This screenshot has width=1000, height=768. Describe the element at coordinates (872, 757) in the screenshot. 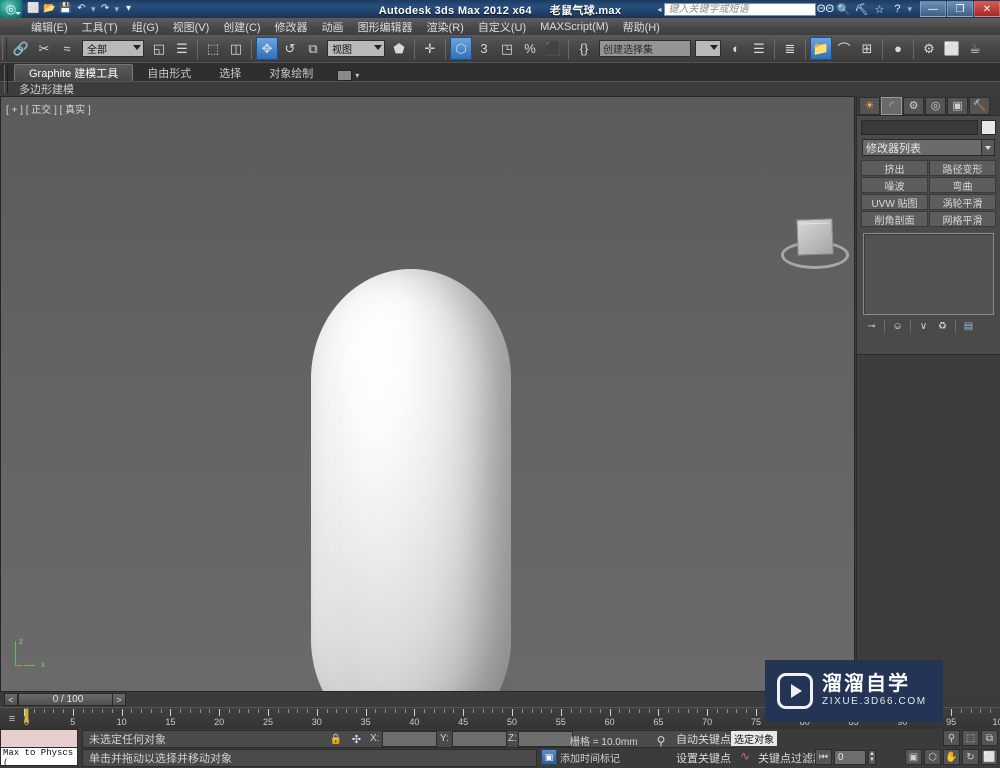

I see `frame-spinner: ▲ ▼` at that location.